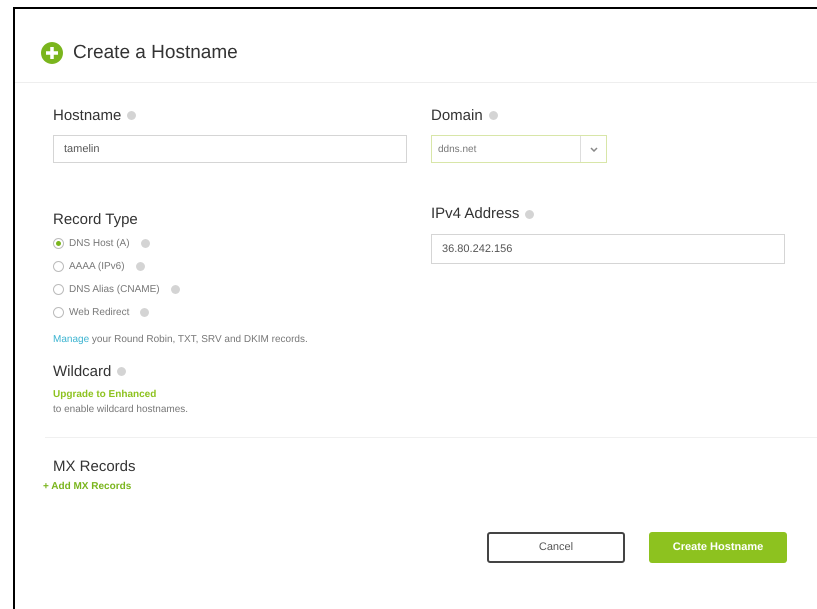 The image size is (817, 609). Describe the element at coordinates (96, 220) in the screenshot. I see `section-heading: Record Type` at that location.